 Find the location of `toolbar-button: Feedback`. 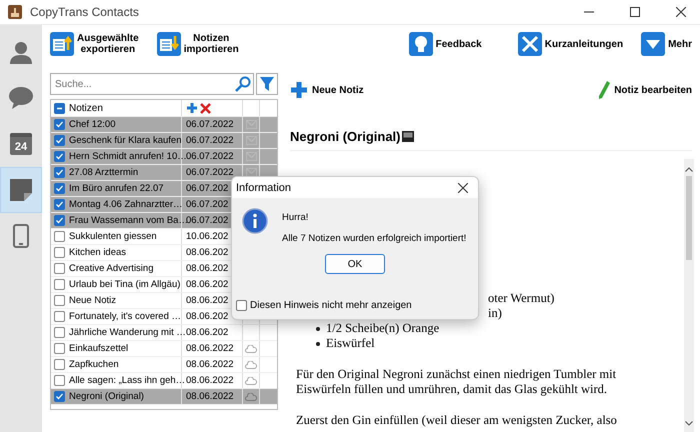

toolbar-button: Feedback is located at coordinates (445, 44).